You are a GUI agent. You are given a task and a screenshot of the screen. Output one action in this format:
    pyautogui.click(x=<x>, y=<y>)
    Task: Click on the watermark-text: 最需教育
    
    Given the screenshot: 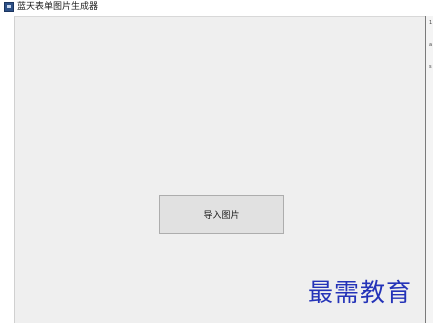 What is the action you would take?
    pyautogui.click(x=360, y=292)
    